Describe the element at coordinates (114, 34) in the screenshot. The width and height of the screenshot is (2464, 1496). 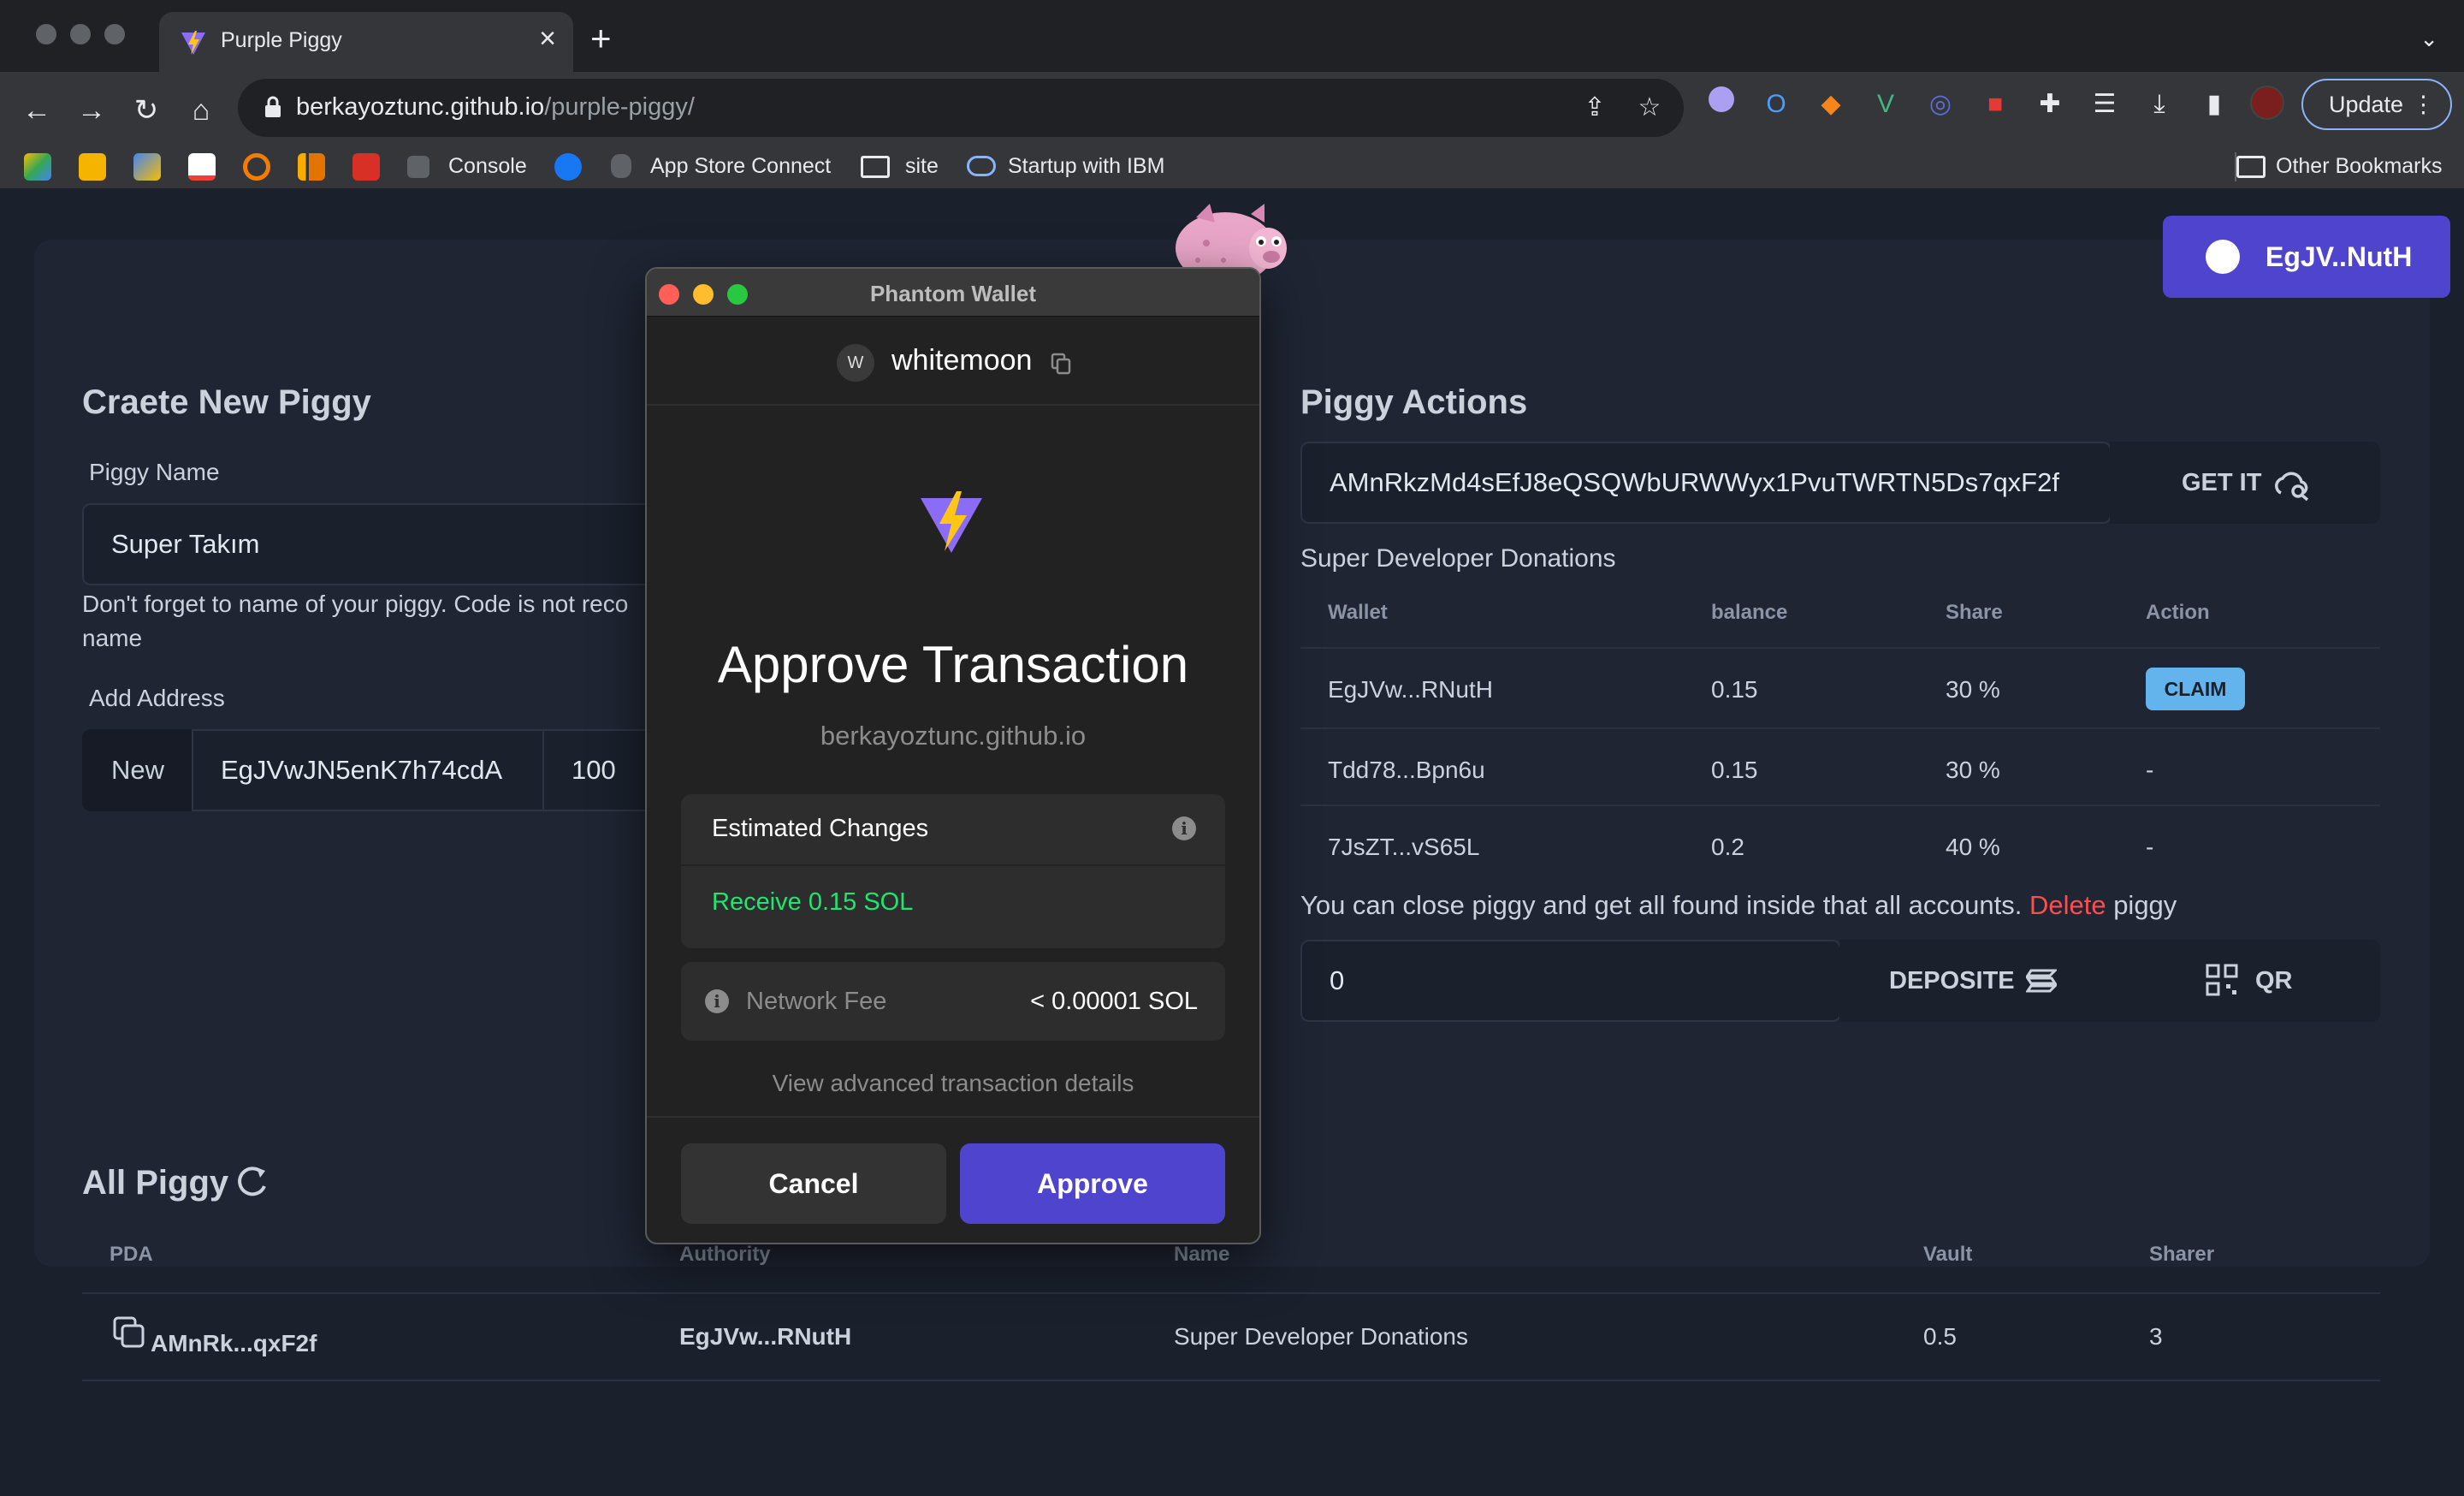
I see `window-zoom-dot` at that location.